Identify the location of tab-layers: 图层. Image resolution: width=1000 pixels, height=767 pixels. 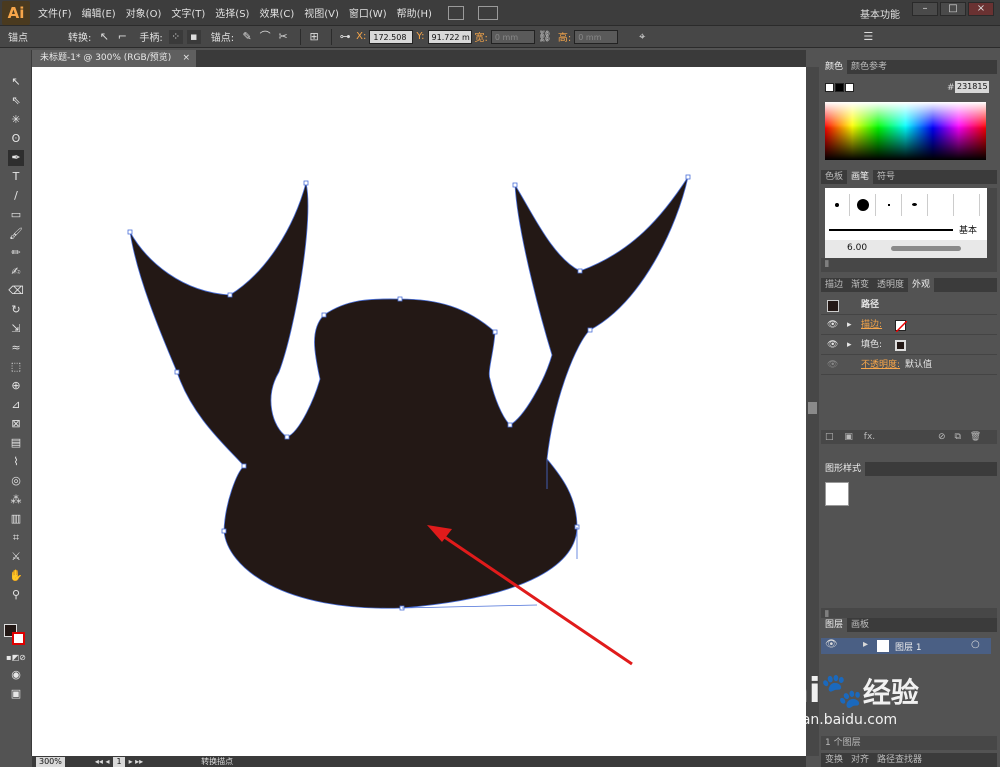
(834, 625).